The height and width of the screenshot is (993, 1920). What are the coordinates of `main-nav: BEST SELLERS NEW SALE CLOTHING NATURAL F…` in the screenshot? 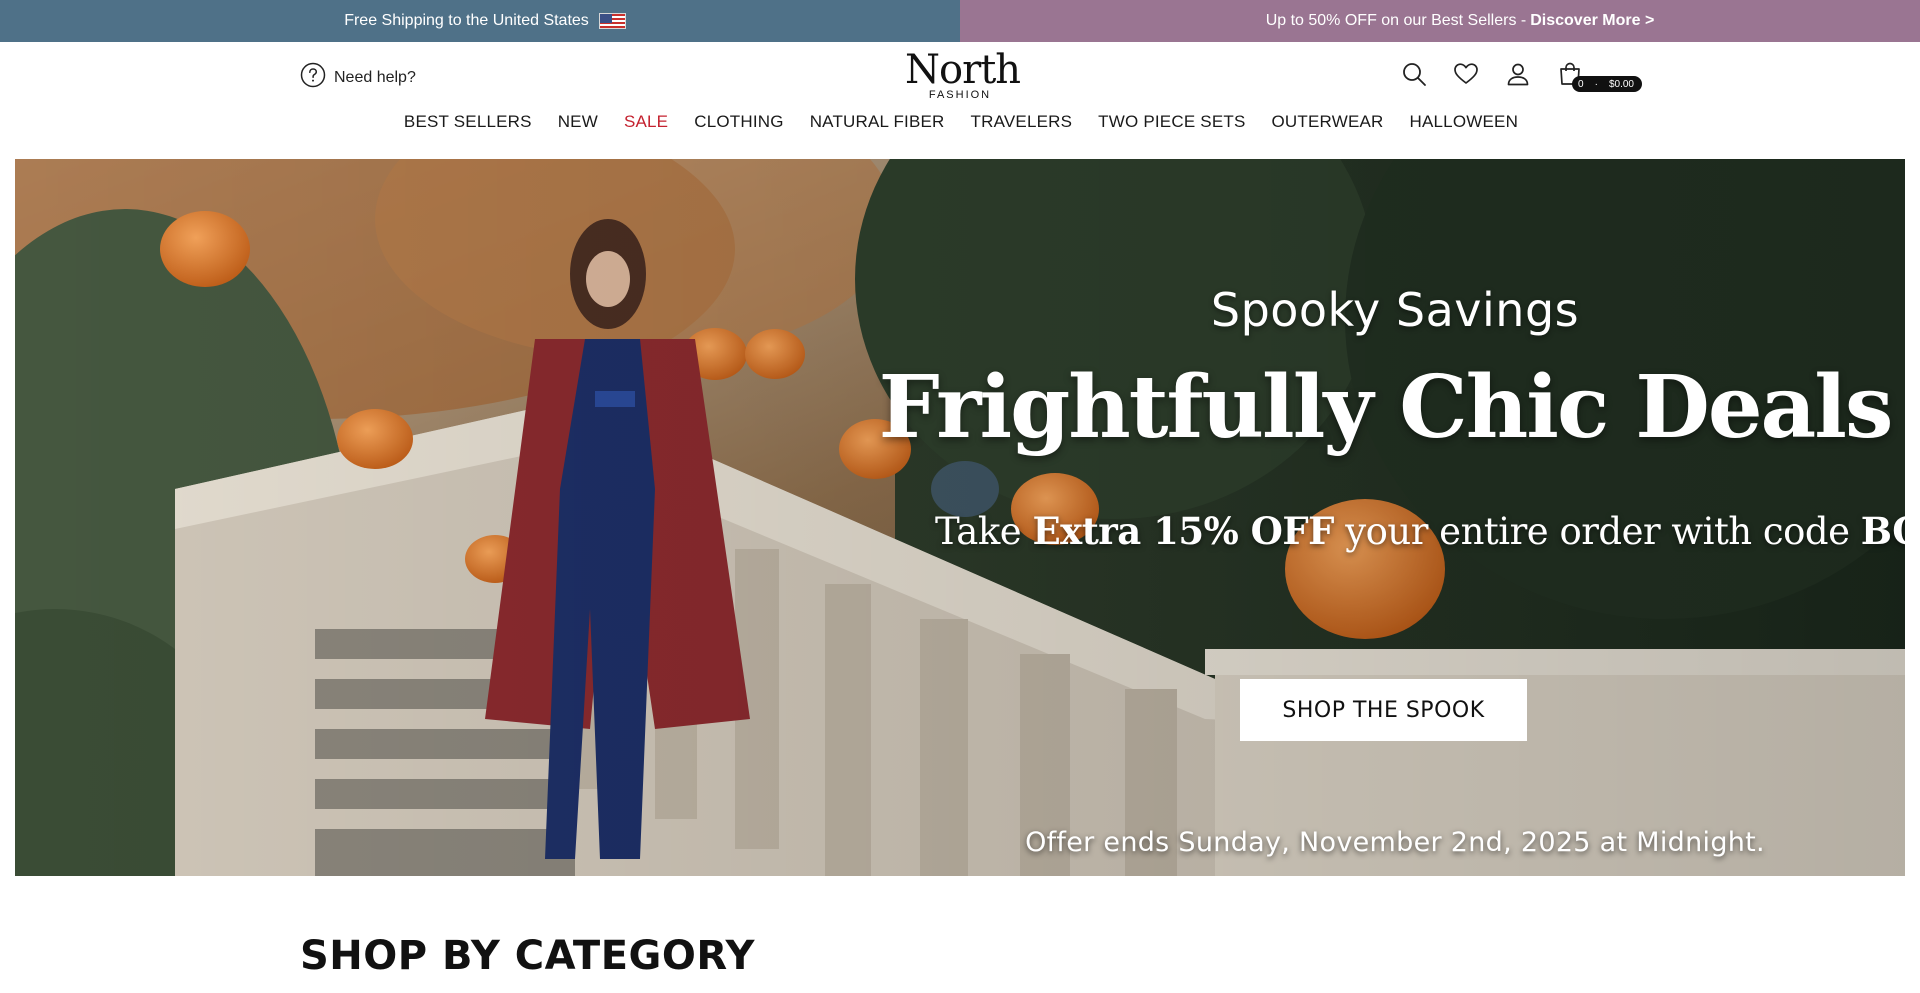 It's located at (960, 122).